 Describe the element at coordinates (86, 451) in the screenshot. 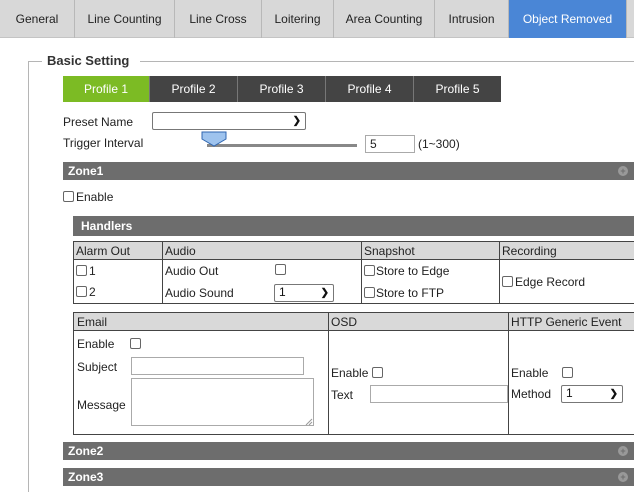

I see `zone2-title: Zone2` at that location.